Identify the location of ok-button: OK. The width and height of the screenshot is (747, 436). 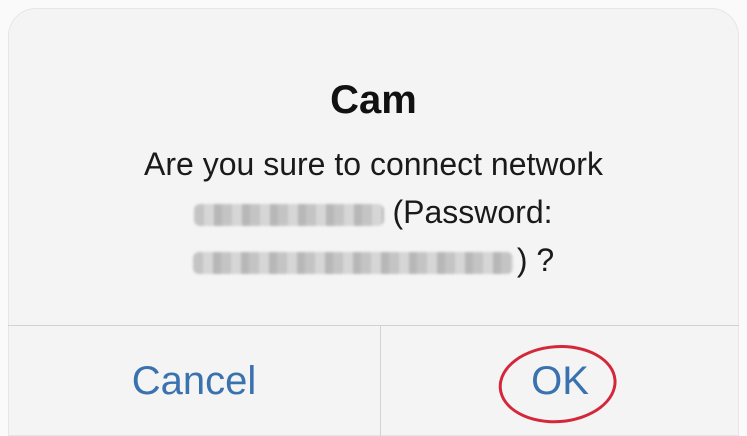
(560, 381).